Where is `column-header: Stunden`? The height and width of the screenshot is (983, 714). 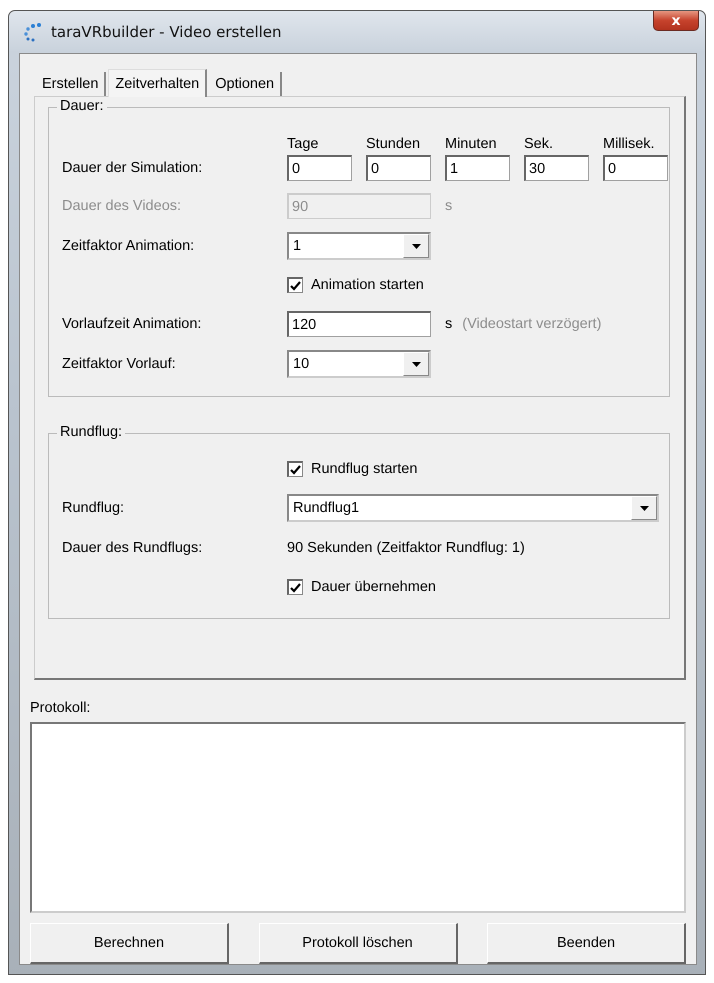 column-header: Stunden is located at coordinates (394, 144).